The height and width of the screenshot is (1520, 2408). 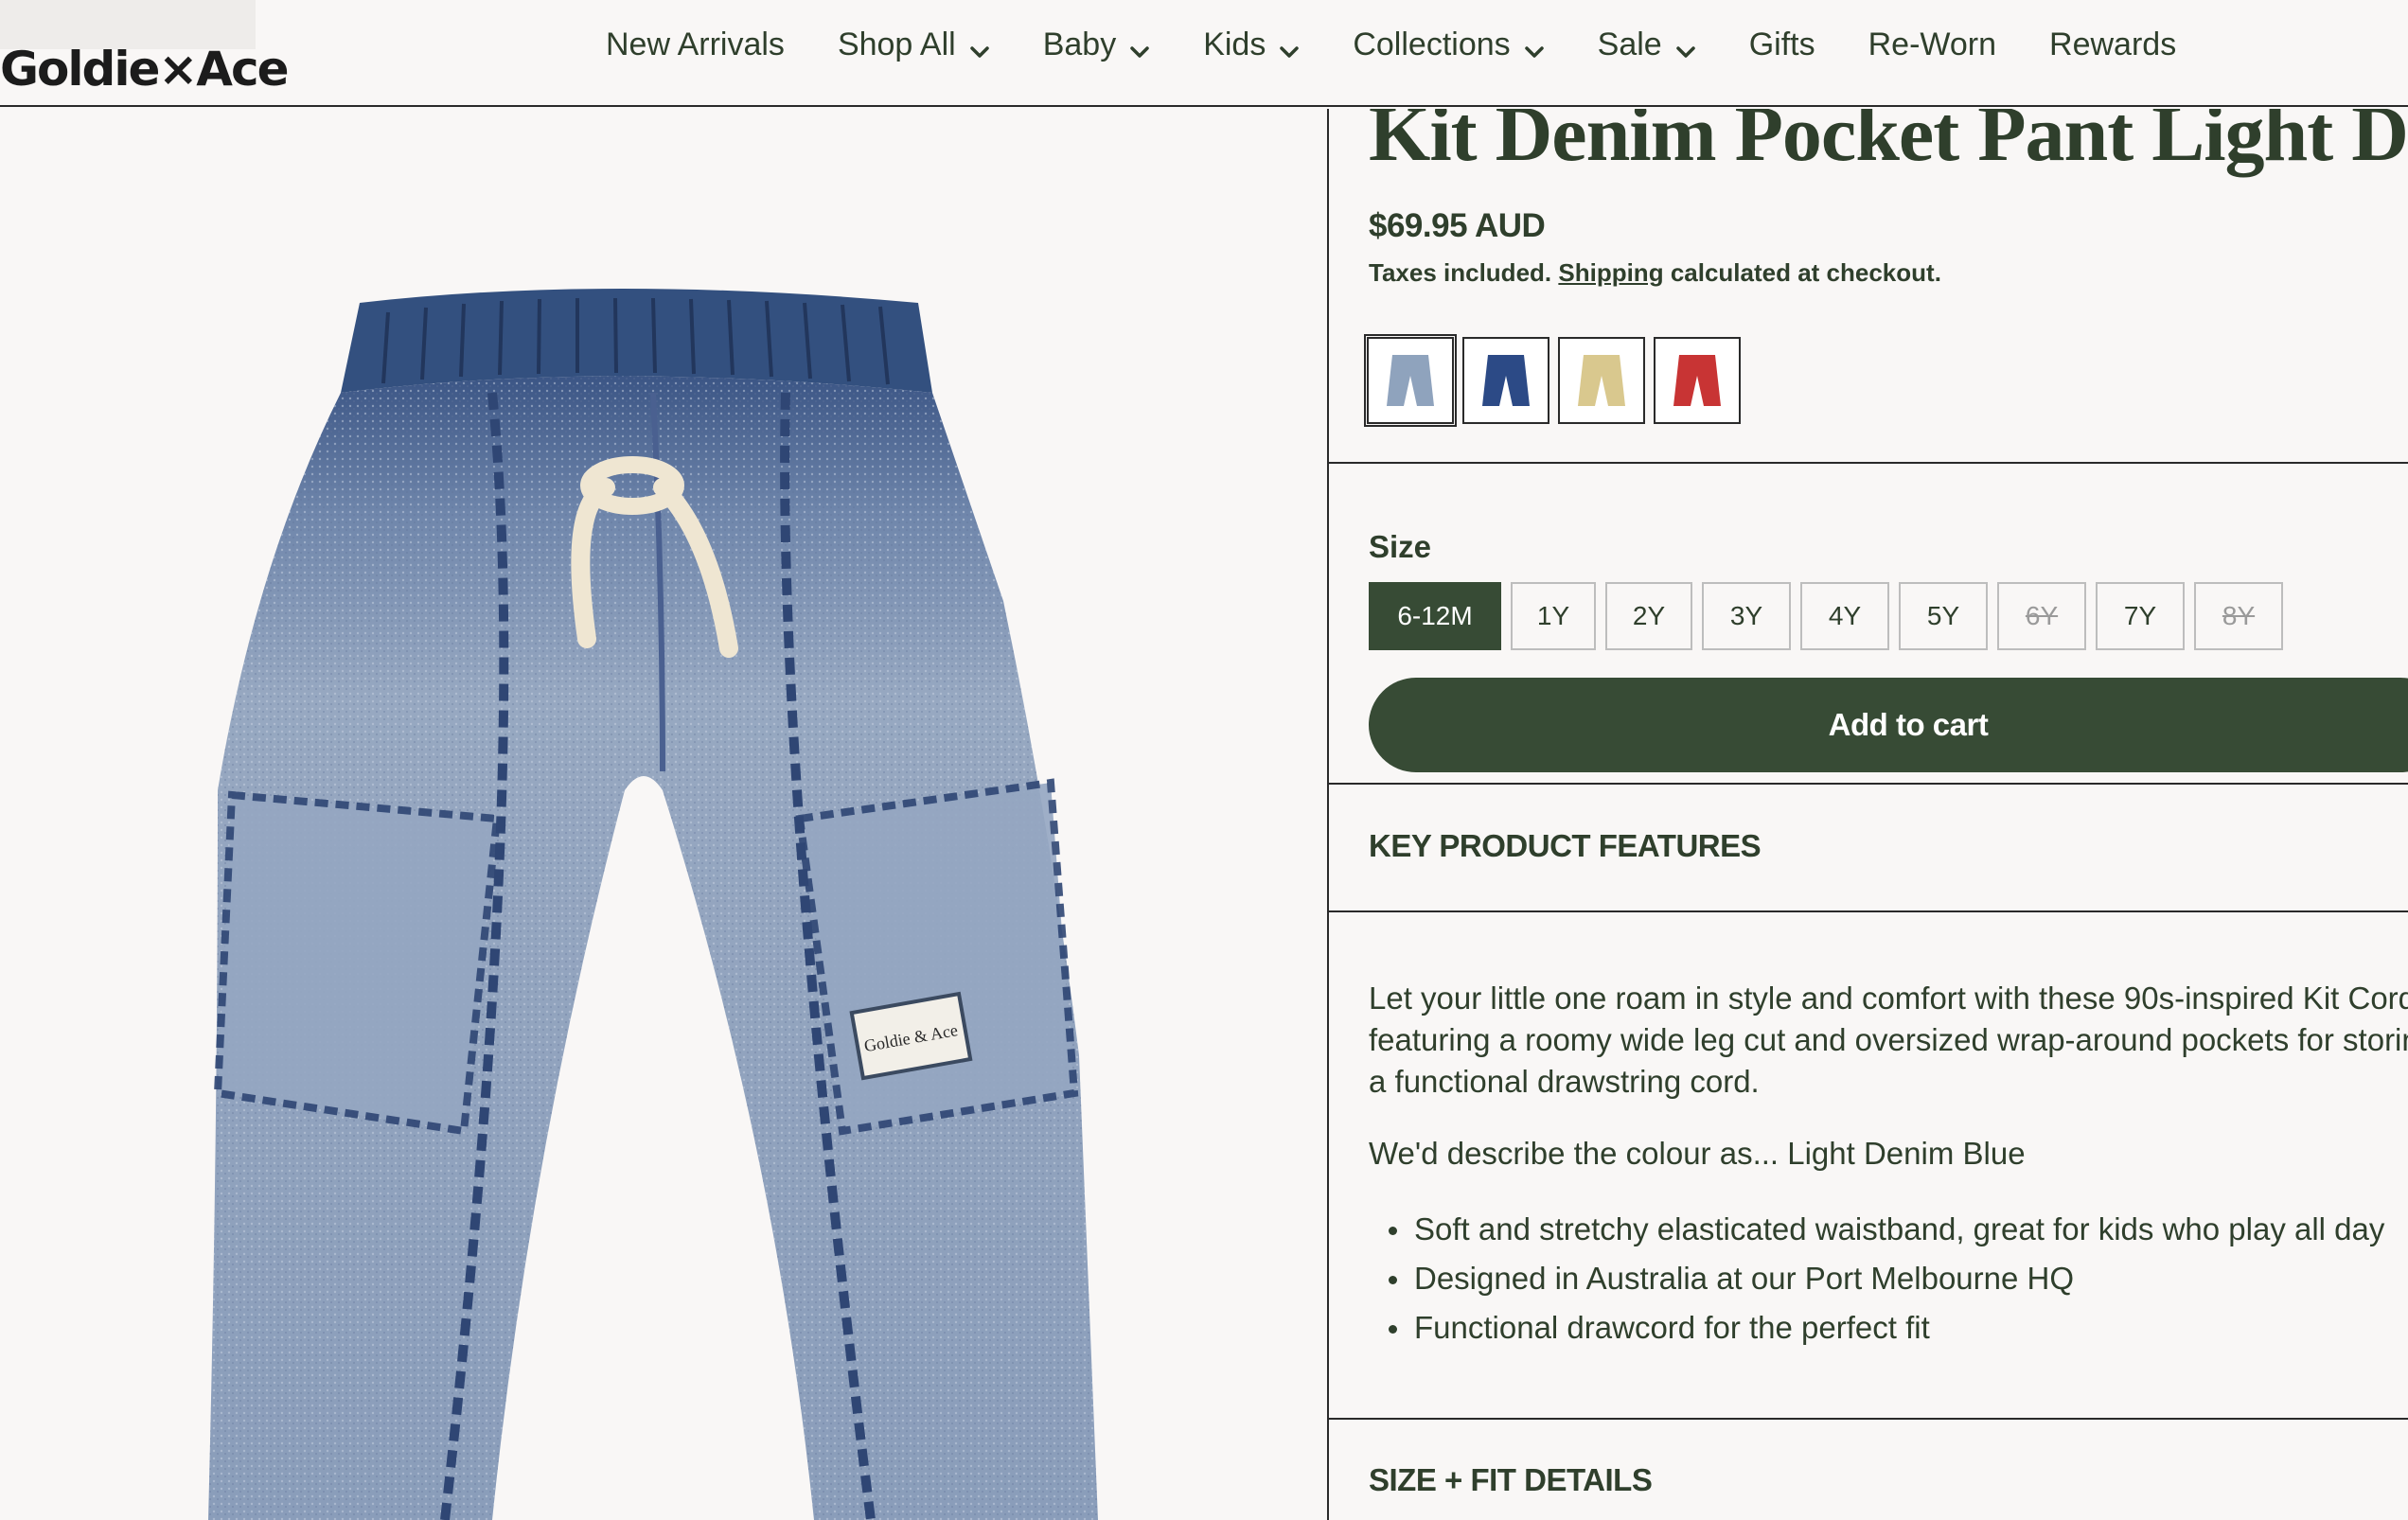 I want to click on product-price: $69.95 AUD, so click(x=1457, y=225).